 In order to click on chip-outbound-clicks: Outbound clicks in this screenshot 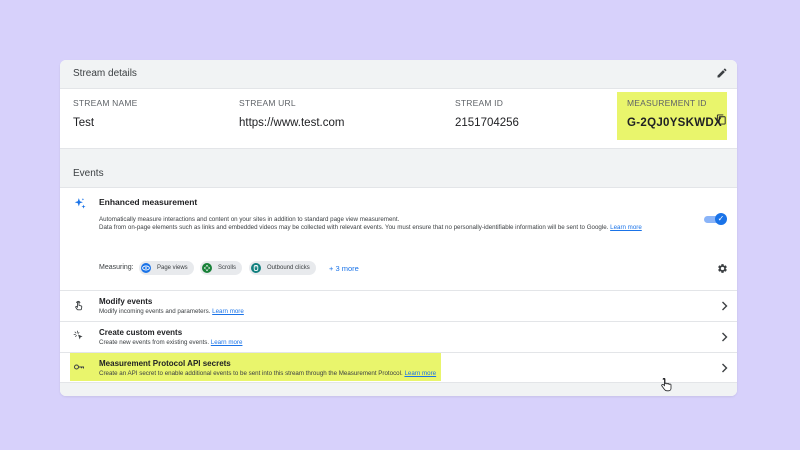, I will do `click(282, 268)`.